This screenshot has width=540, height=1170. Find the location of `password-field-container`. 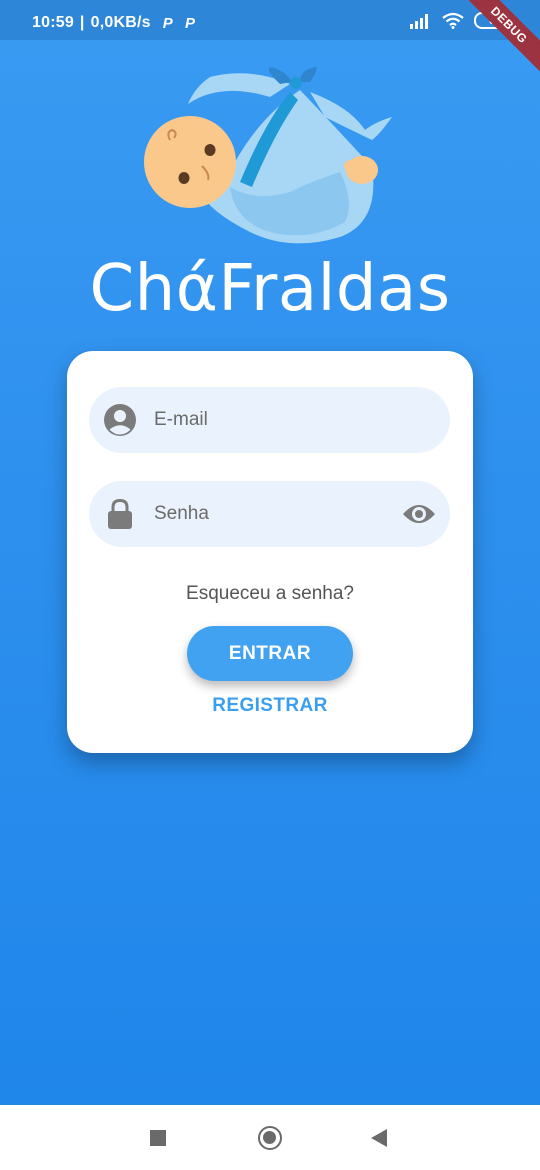

password-field-container is located at coordinates (269, 514).